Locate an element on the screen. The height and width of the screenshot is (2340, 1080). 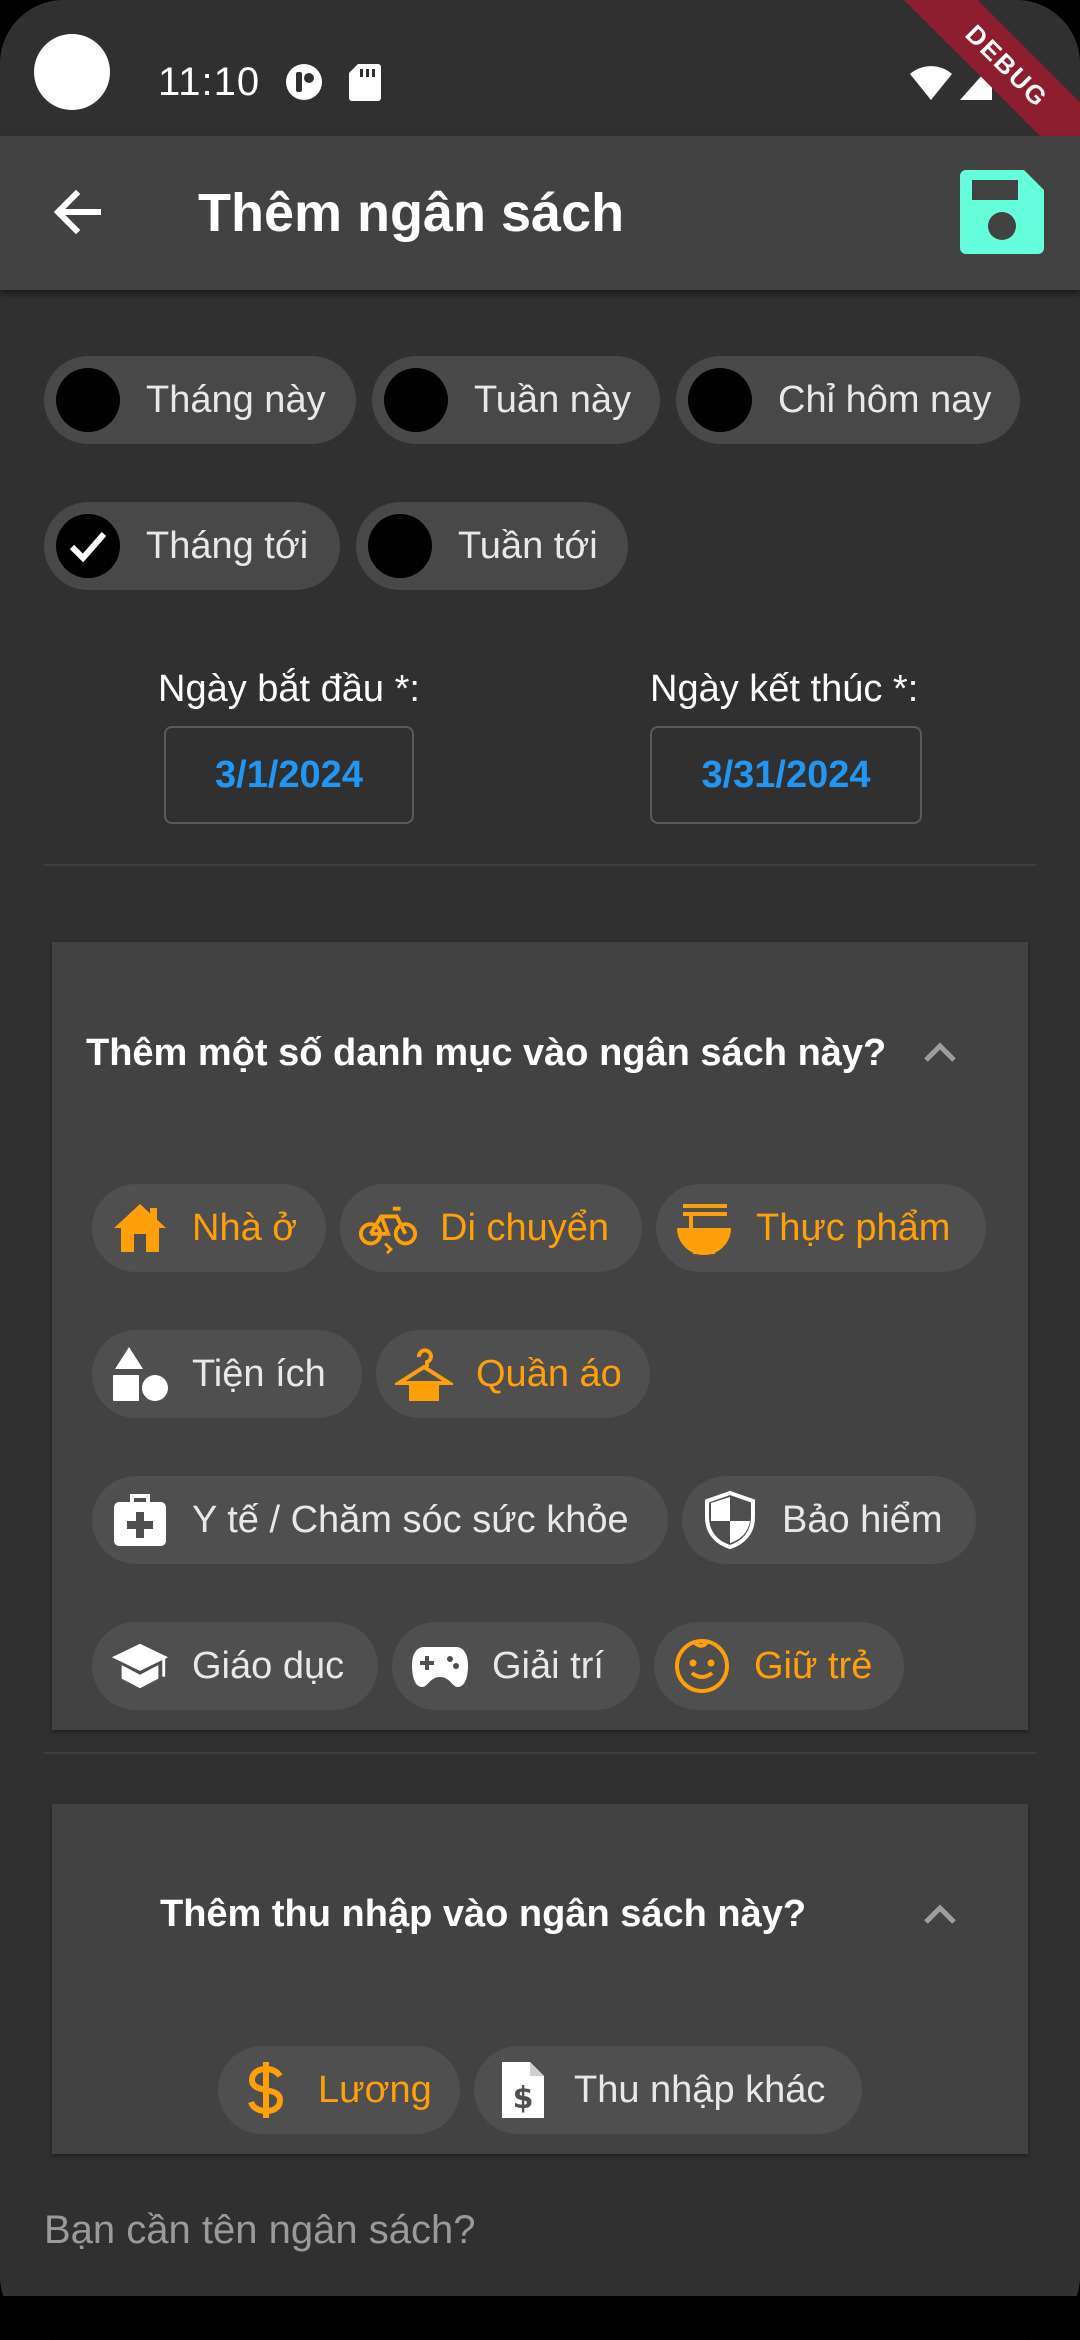
income-chip-other: $ Thu nhập khác is located at coordinates (668, 2090).